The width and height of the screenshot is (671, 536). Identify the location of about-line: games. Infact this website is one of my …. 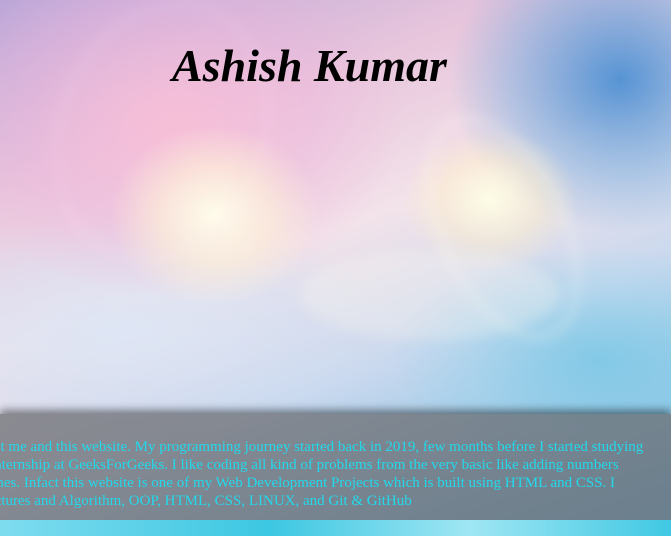
(308, 483).